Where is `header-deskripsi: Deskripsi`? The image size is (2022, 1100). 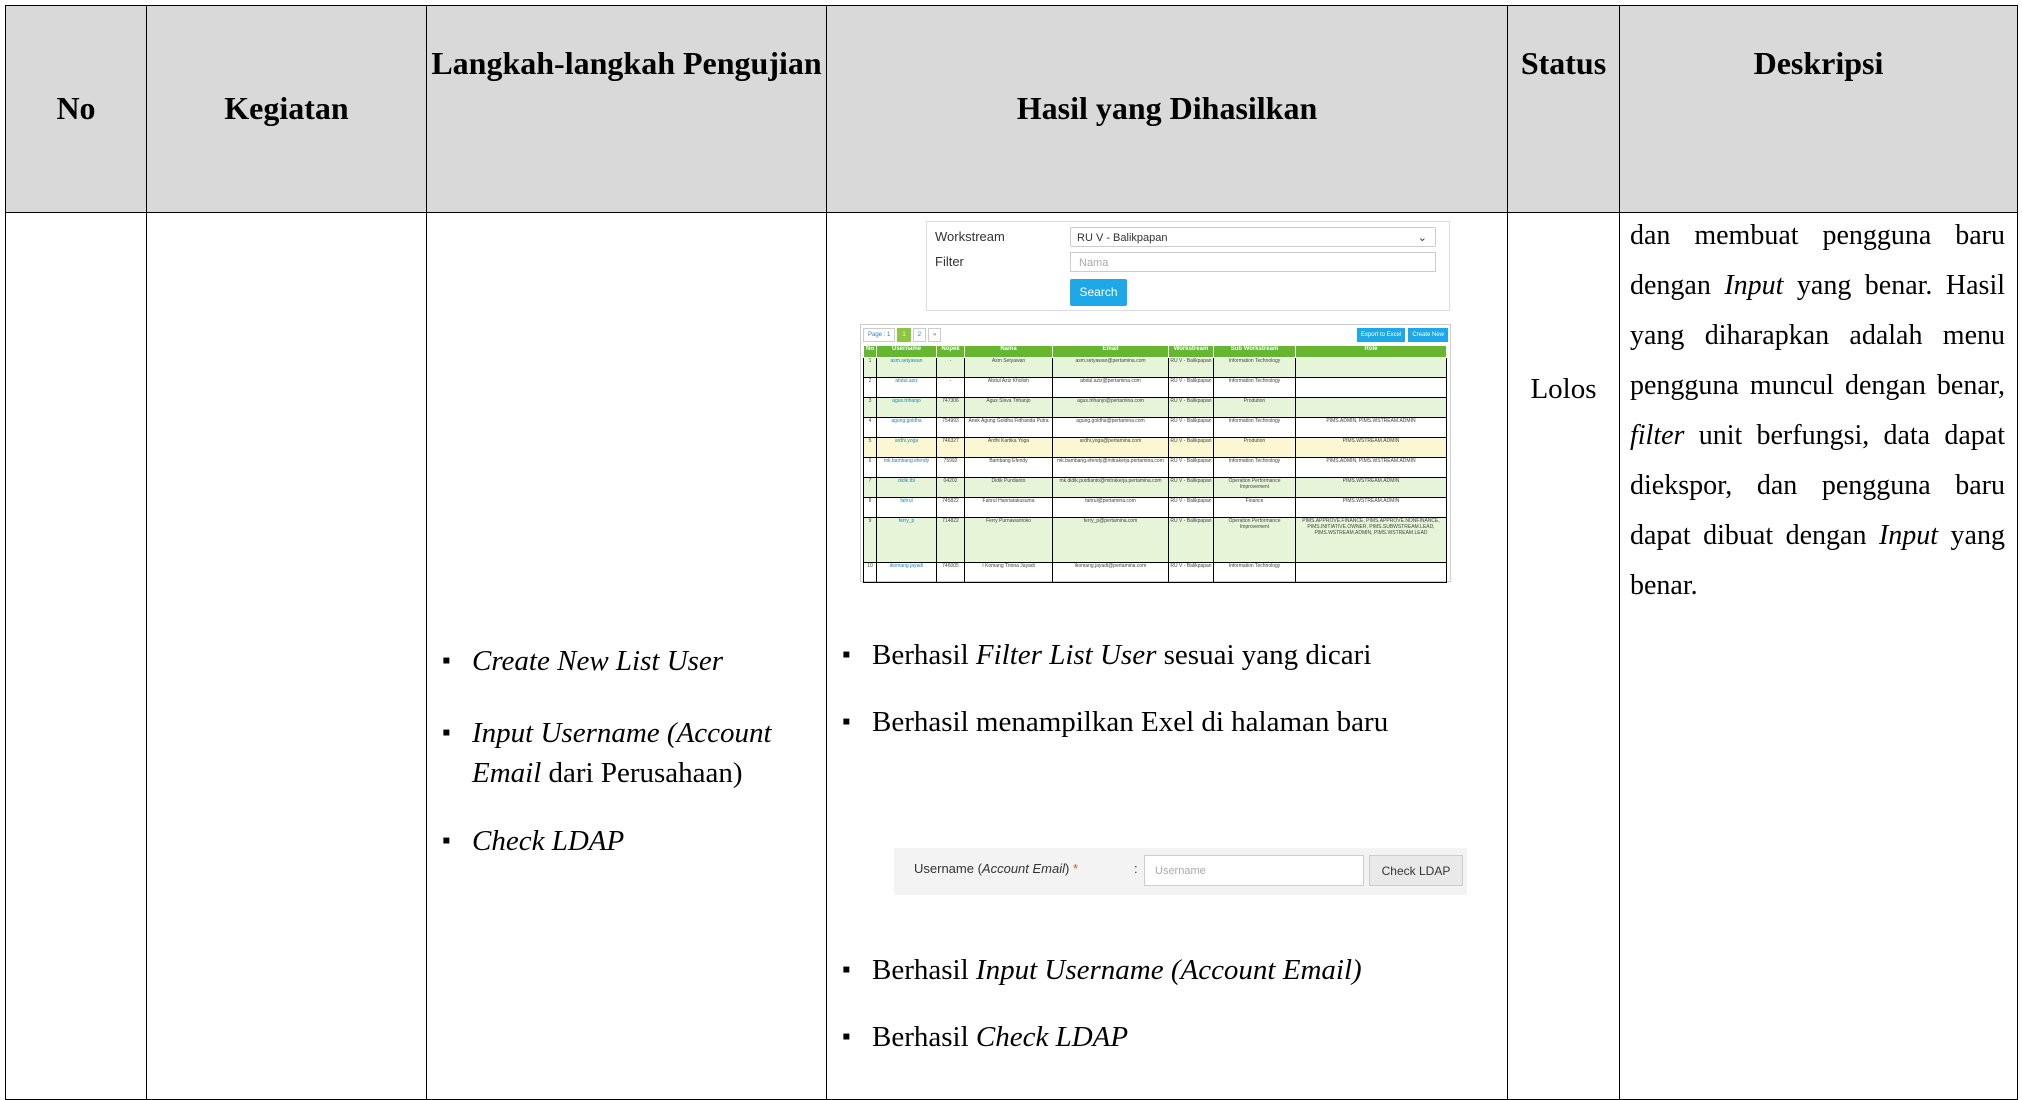 header-deskripsi: Deskripsi is located at coordinates (1818, 109).